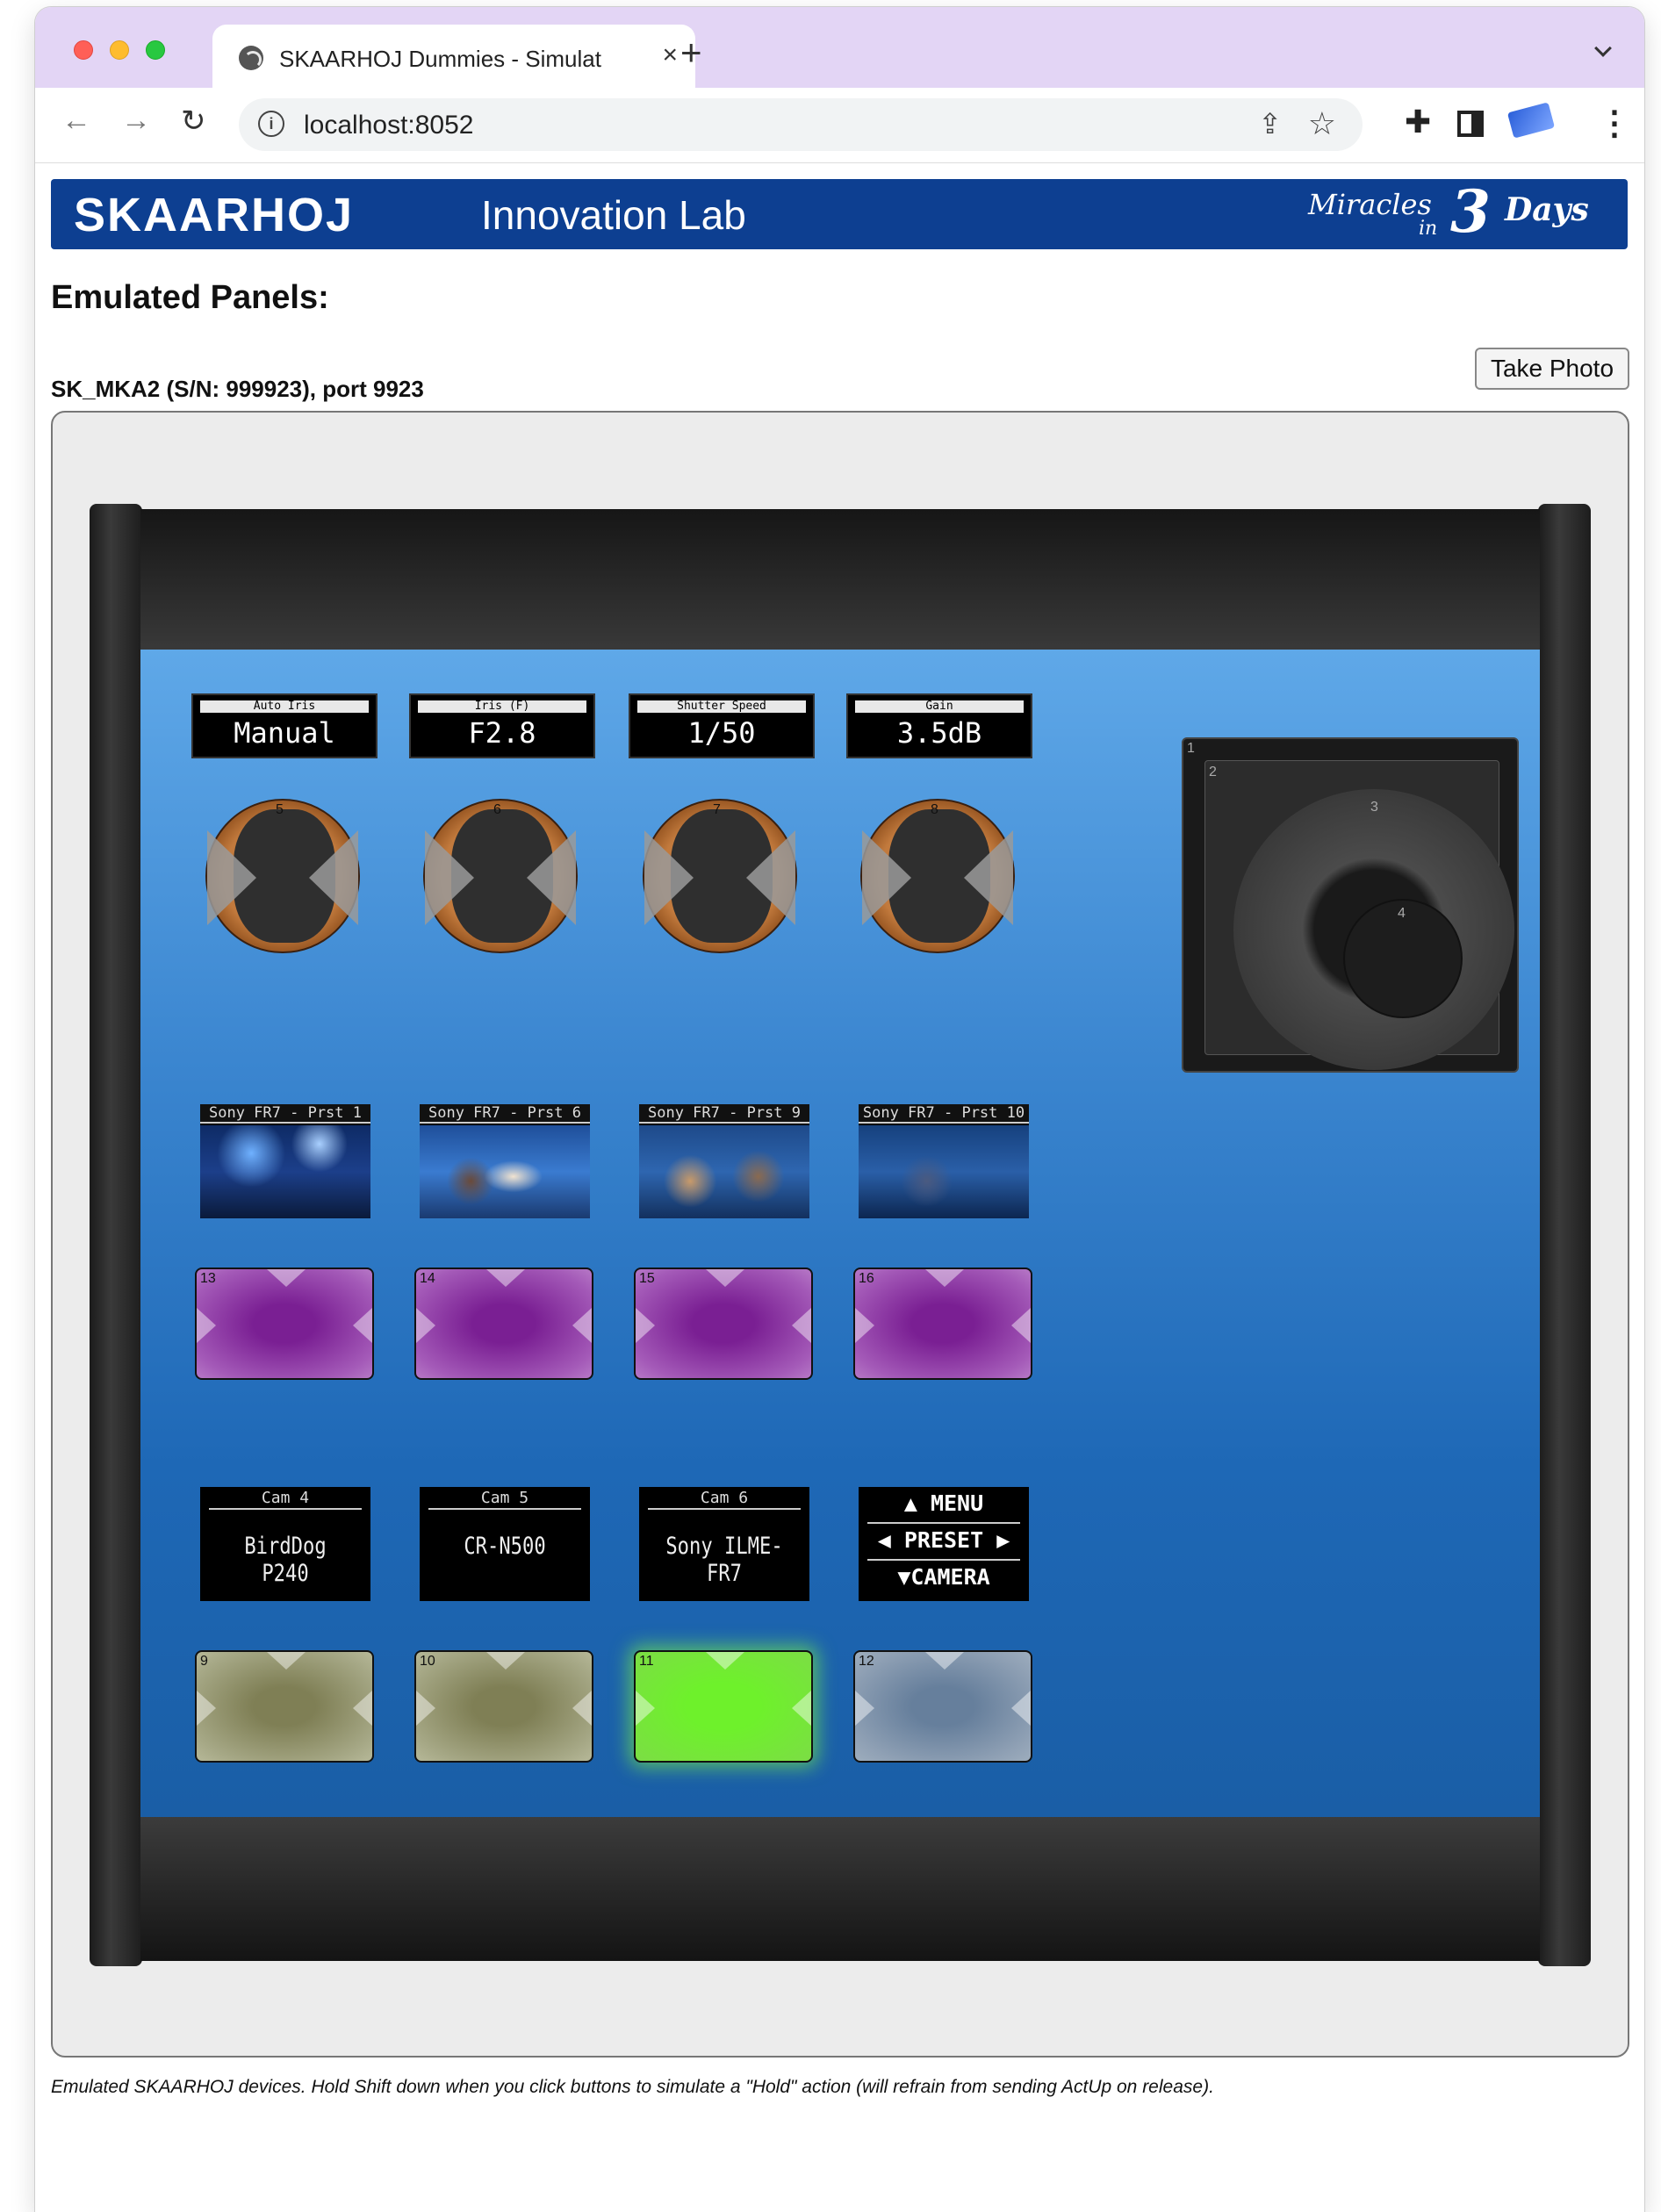 The image size is (1661, 2212). I want to click on maximize-window-button, so click(155, 50).